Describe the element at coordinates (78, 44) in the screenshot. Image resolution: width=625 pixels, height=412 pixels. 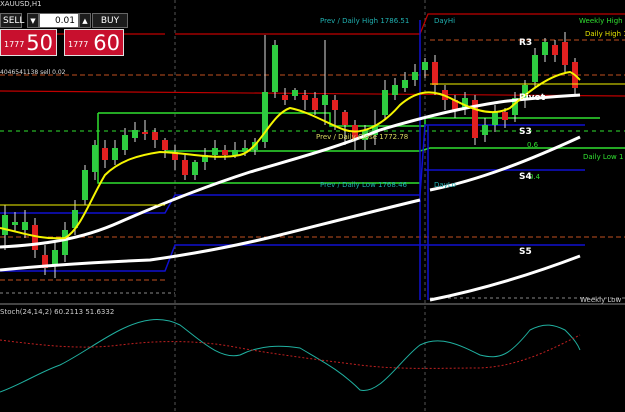
I see `buy-price-prefix: 1777` at that location.